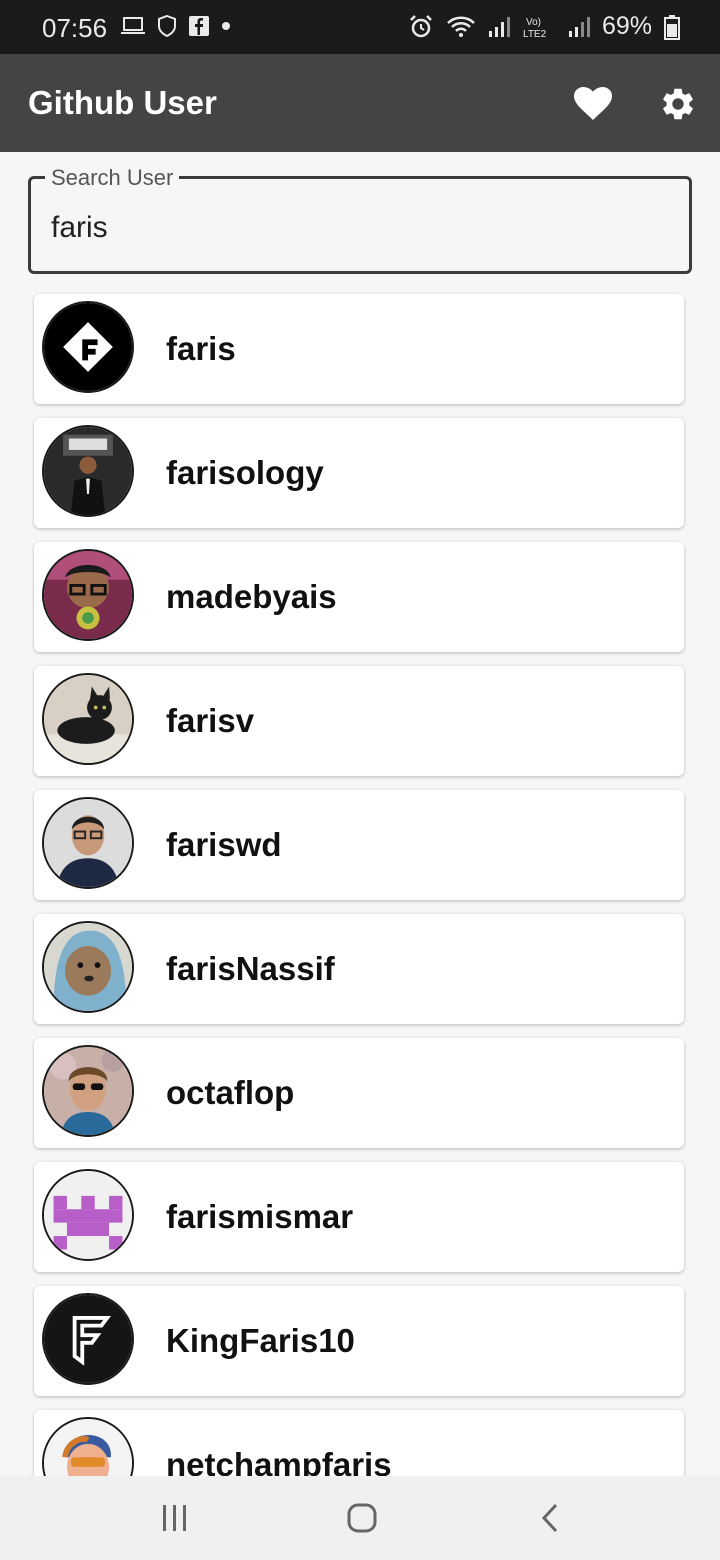 This screenshot has height=1560, width=720. I want to click on status-system-icons: Vo) LTE2 69%, so click(544, 26).